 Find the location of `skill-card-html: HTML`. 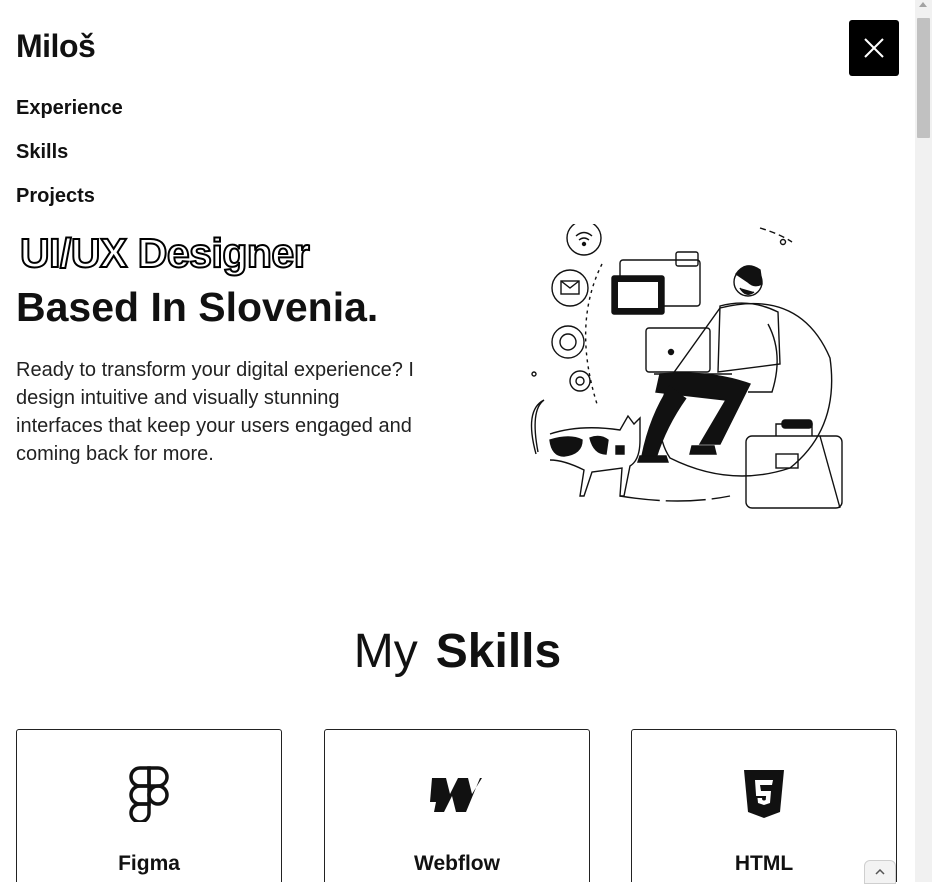

skill-card-html: HTML is located at coordinates (764, 805).